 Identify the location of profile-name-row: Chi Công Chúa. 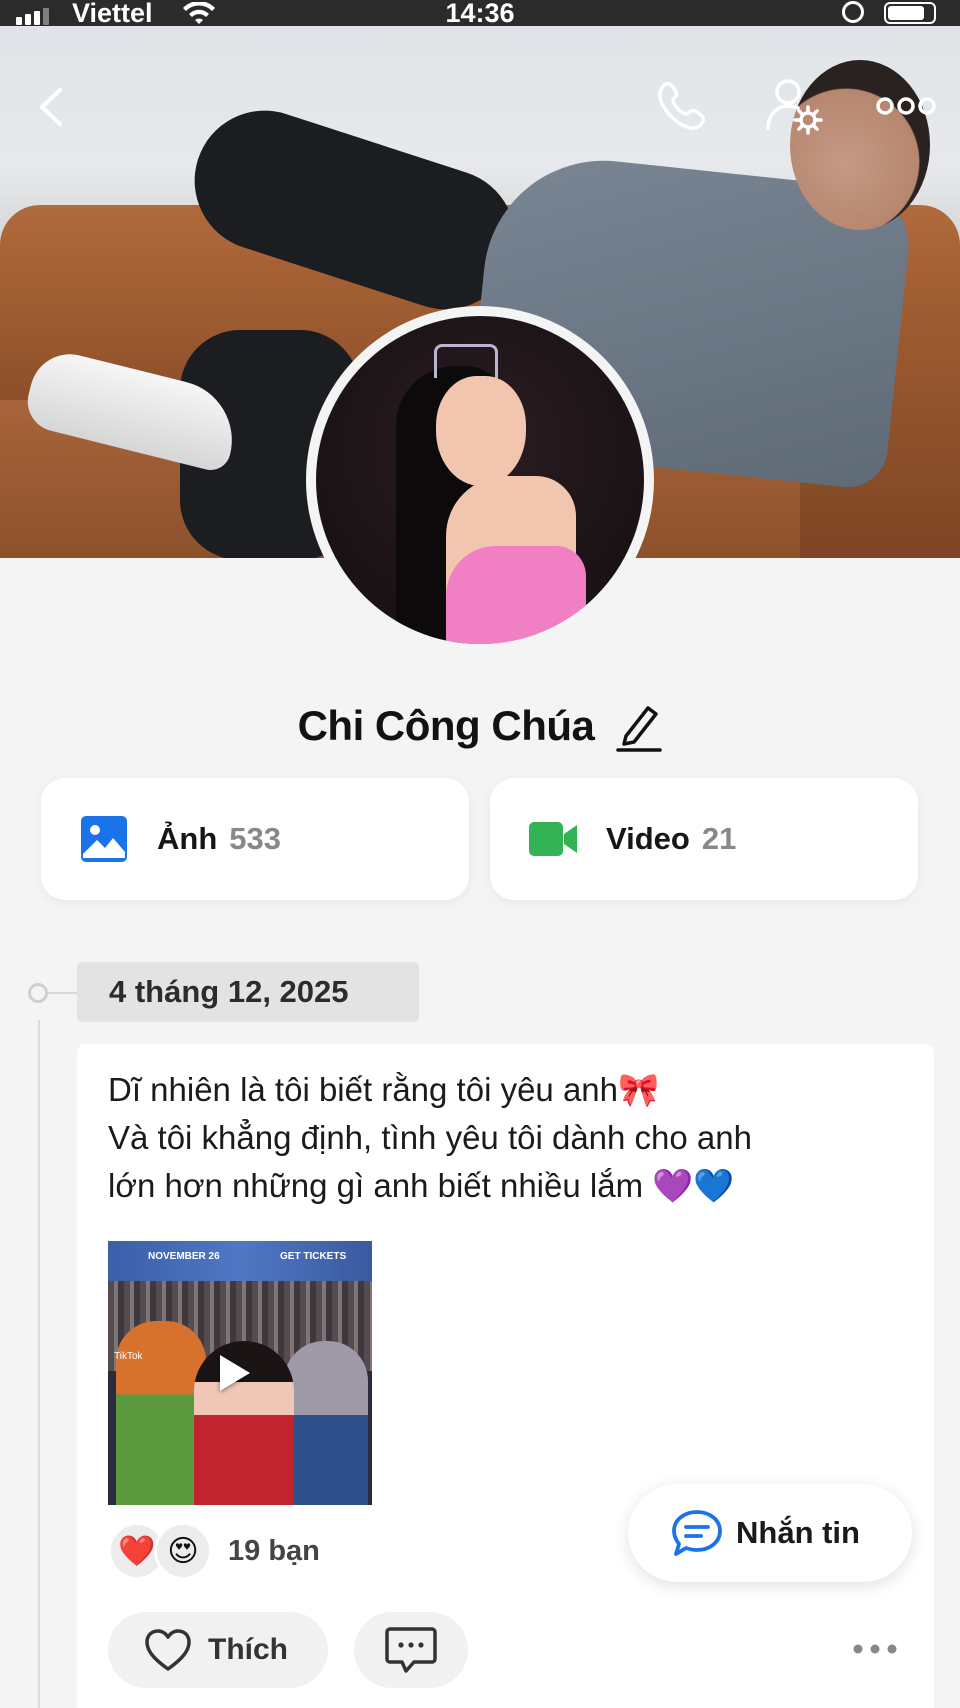
(480, 726).